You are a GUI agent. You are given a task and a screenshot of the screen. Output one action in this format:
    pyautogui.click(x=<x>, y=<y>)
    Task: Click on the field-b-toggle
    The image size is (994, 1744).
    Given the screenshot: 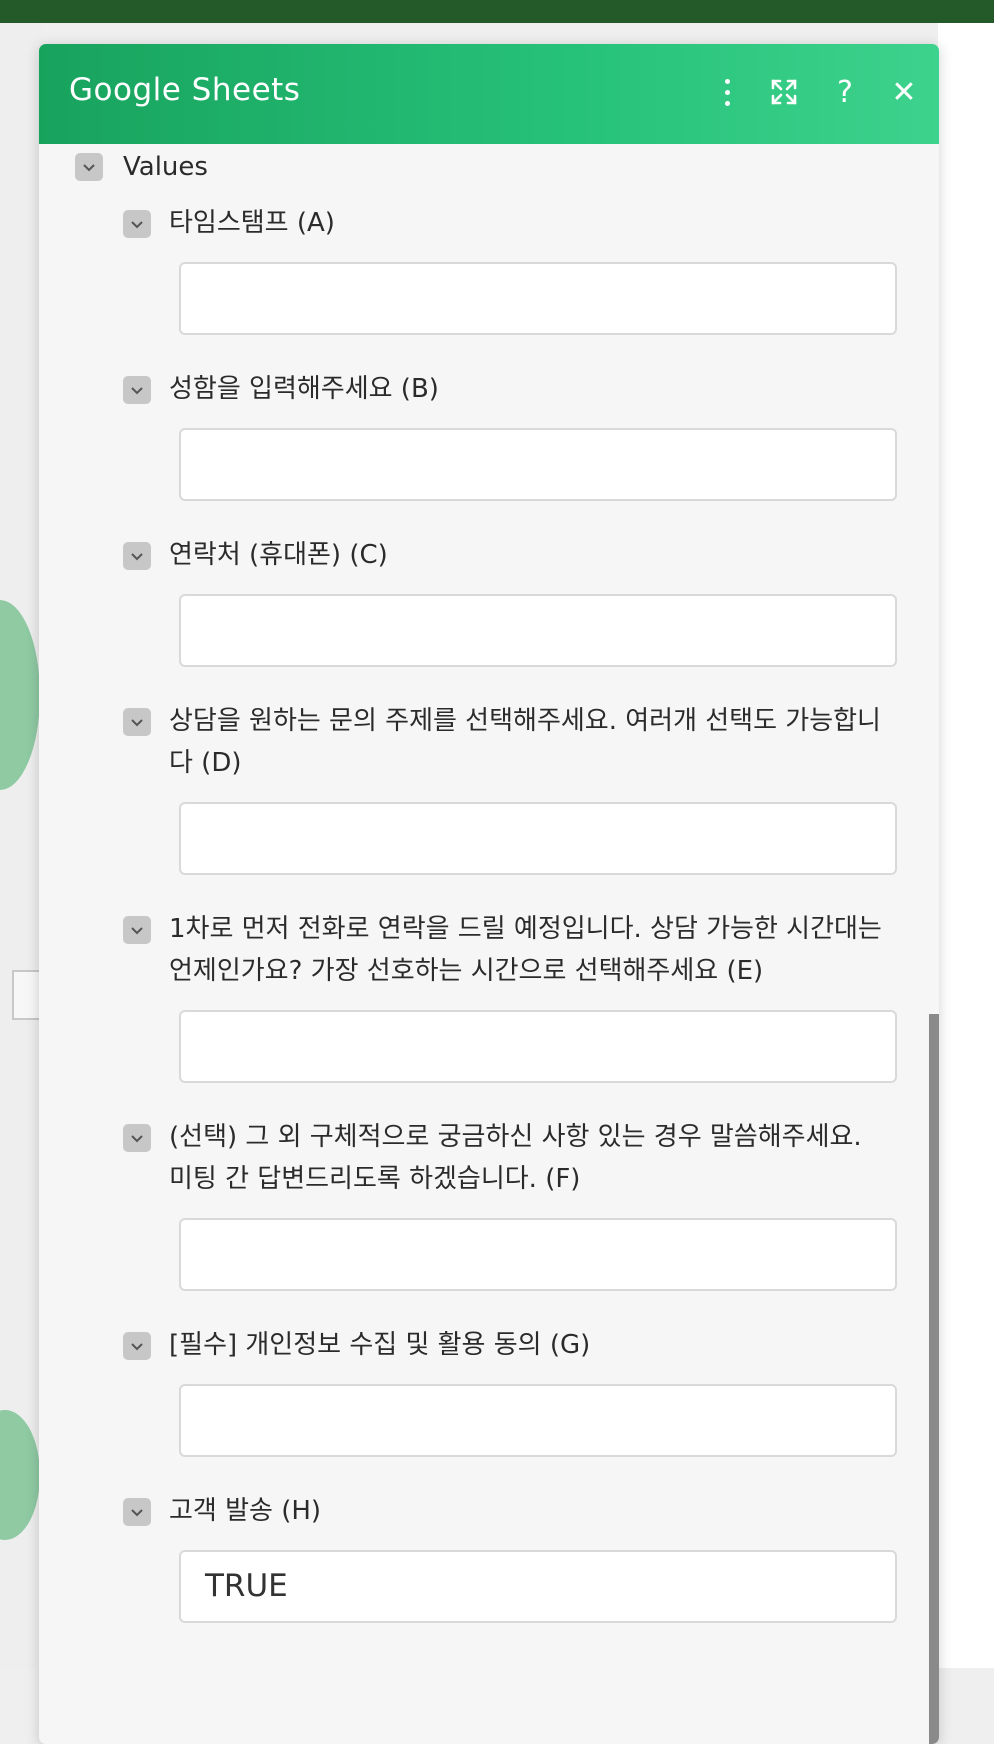 What is the action you would take?
    pyautogui.click(x=137, y=390)
    